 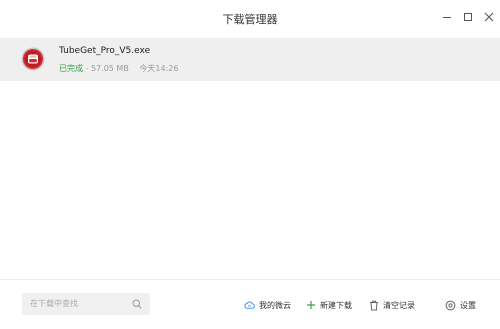 I want to click on gear-icon, so click(x=450, y=305).